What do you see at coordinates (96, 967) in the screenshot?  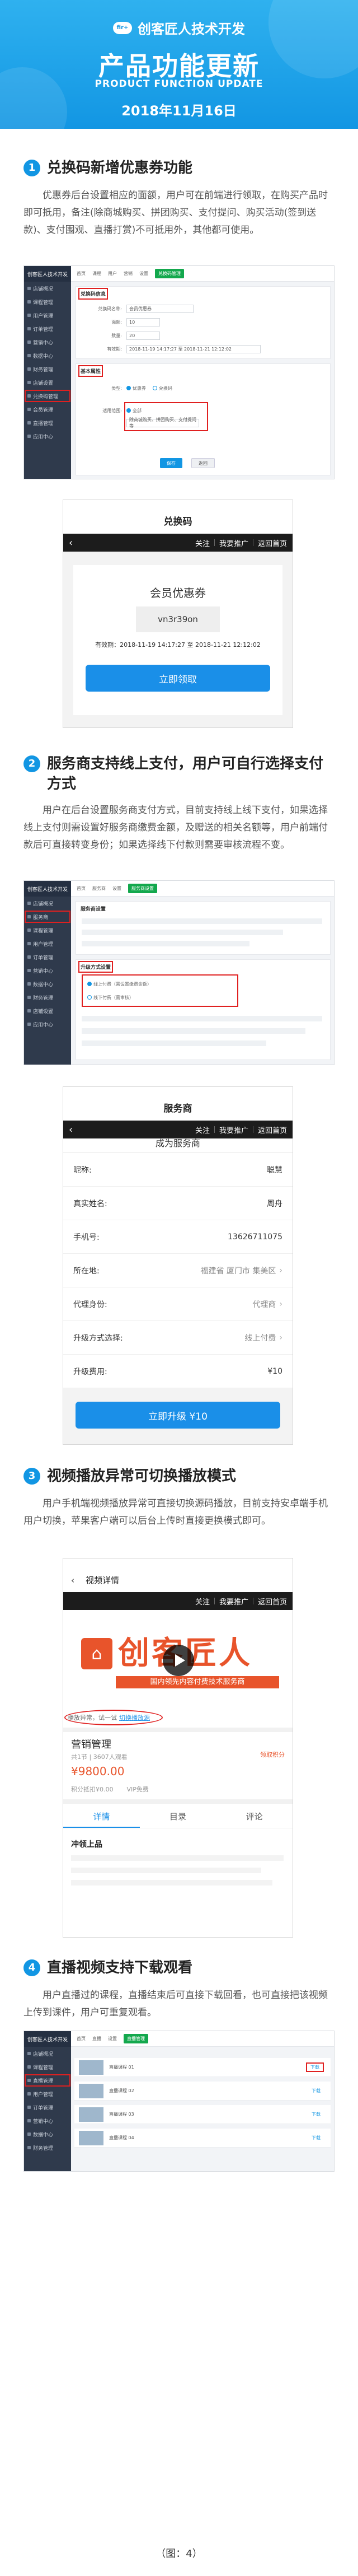 I see `panel-title: 升级方式设置` at bounding box center [96, 967].